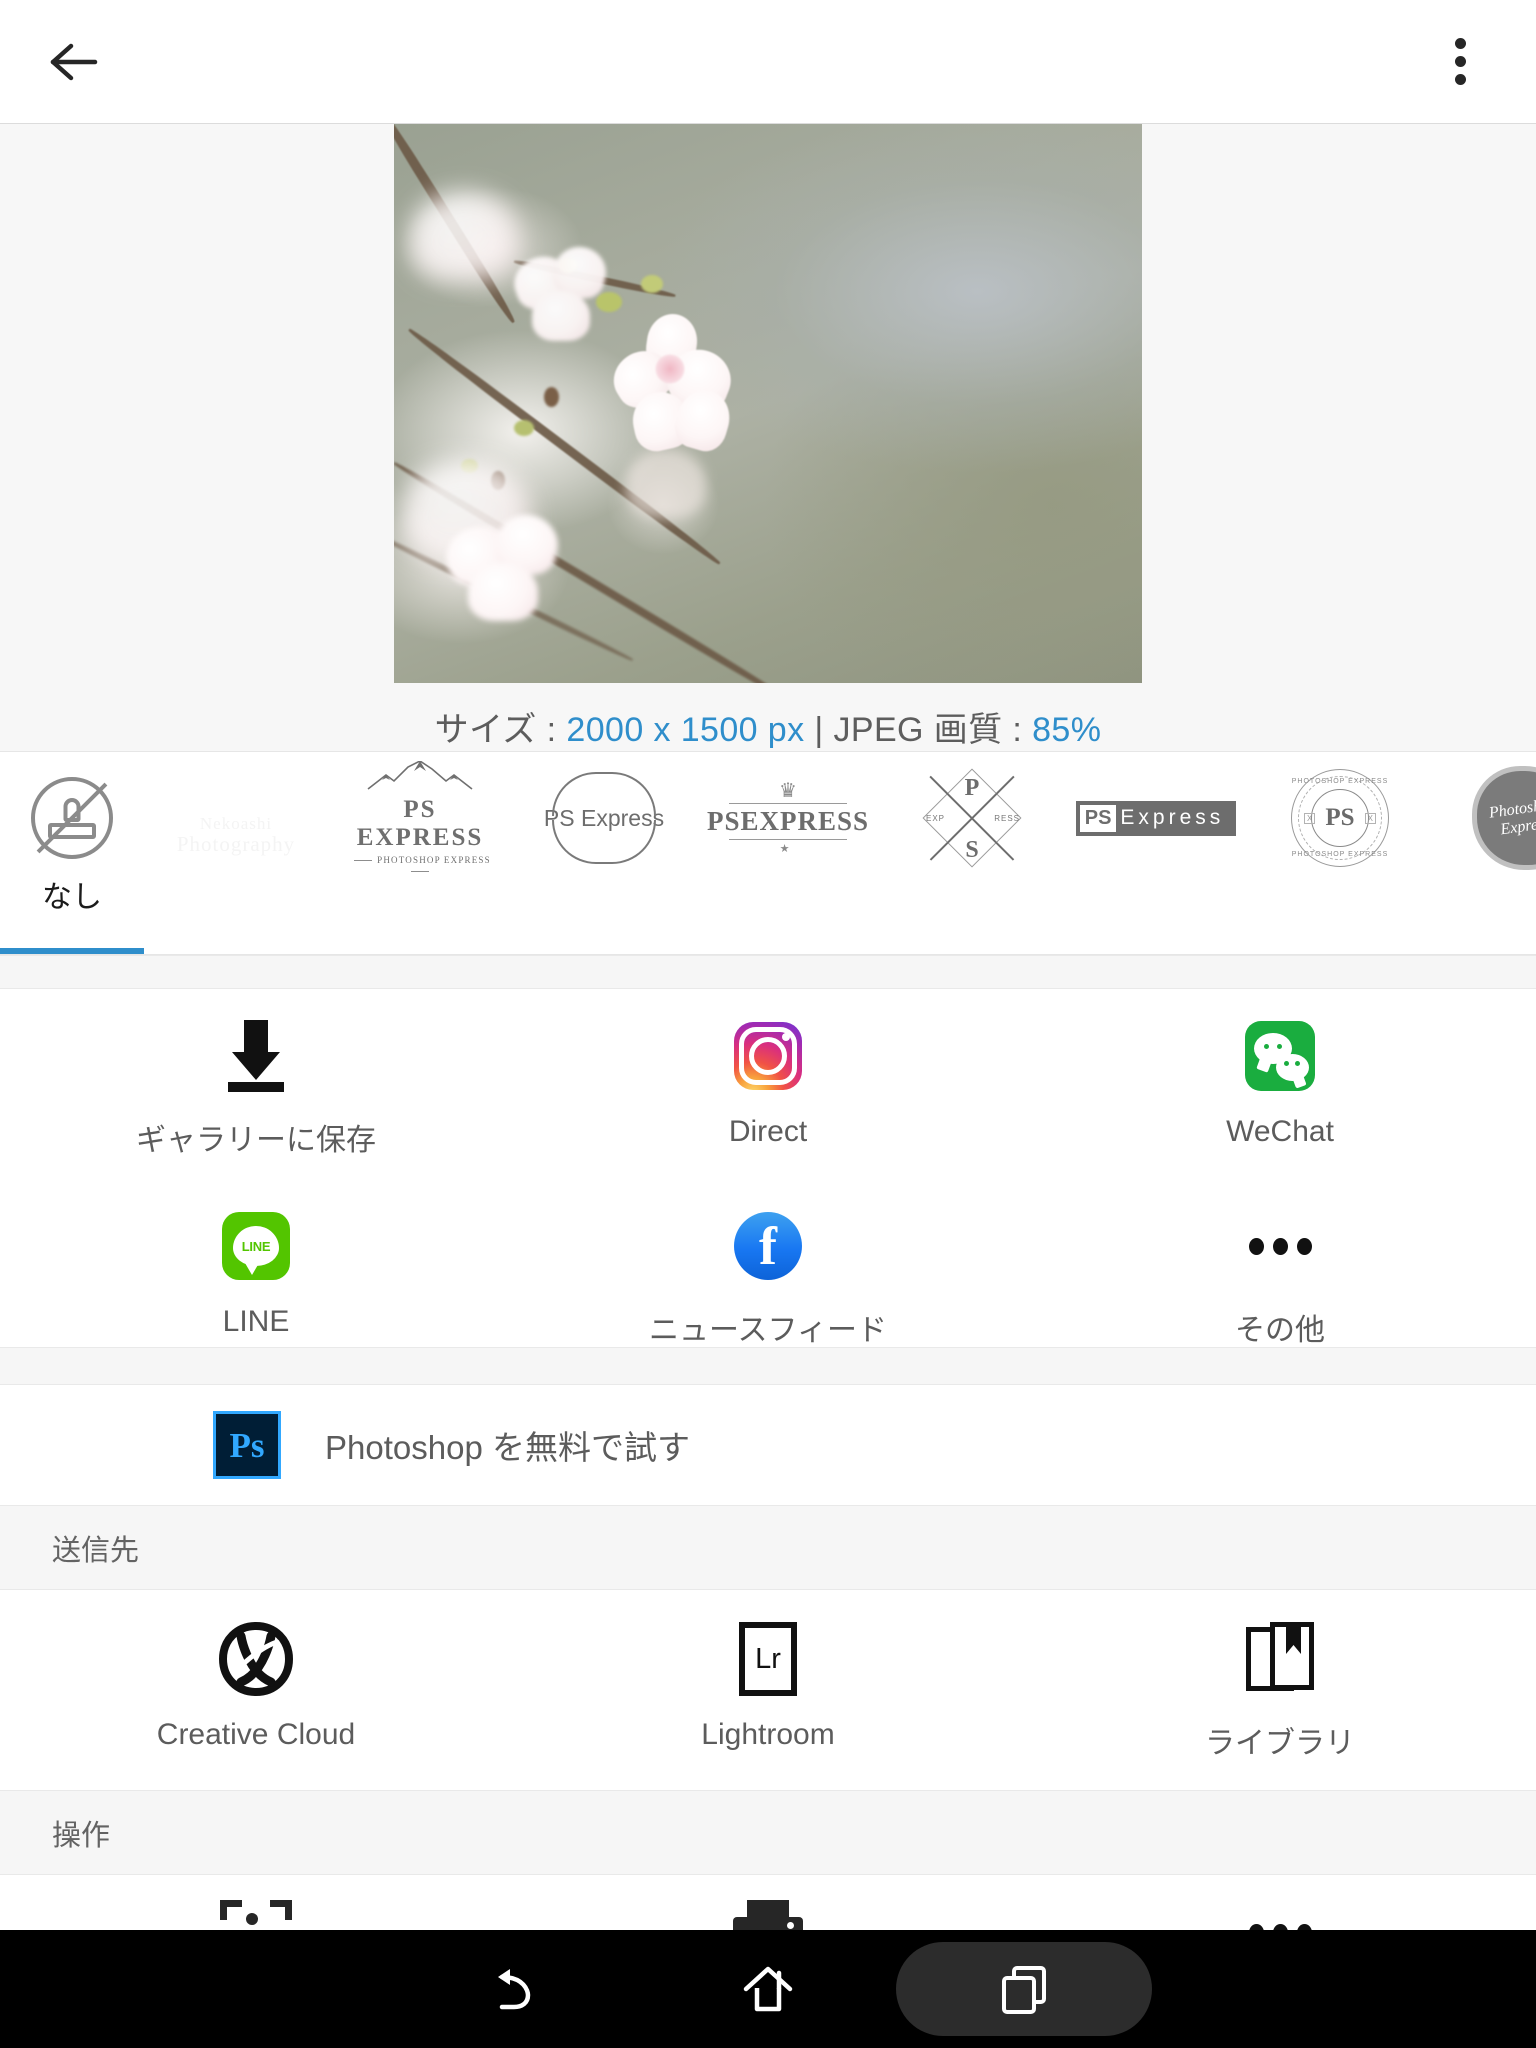  I want to click on mountain-icon, so click(420, 774).